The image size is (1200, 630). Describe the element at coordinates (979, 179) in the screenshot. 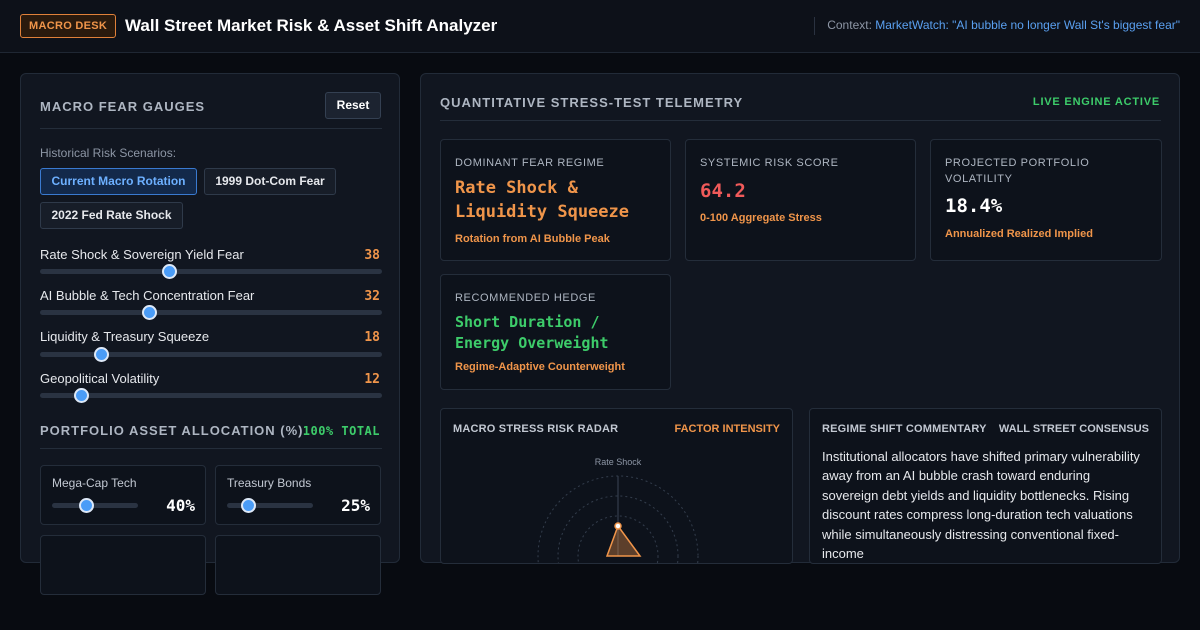

I see `metric-label-line: VOLATILITY` at that location.